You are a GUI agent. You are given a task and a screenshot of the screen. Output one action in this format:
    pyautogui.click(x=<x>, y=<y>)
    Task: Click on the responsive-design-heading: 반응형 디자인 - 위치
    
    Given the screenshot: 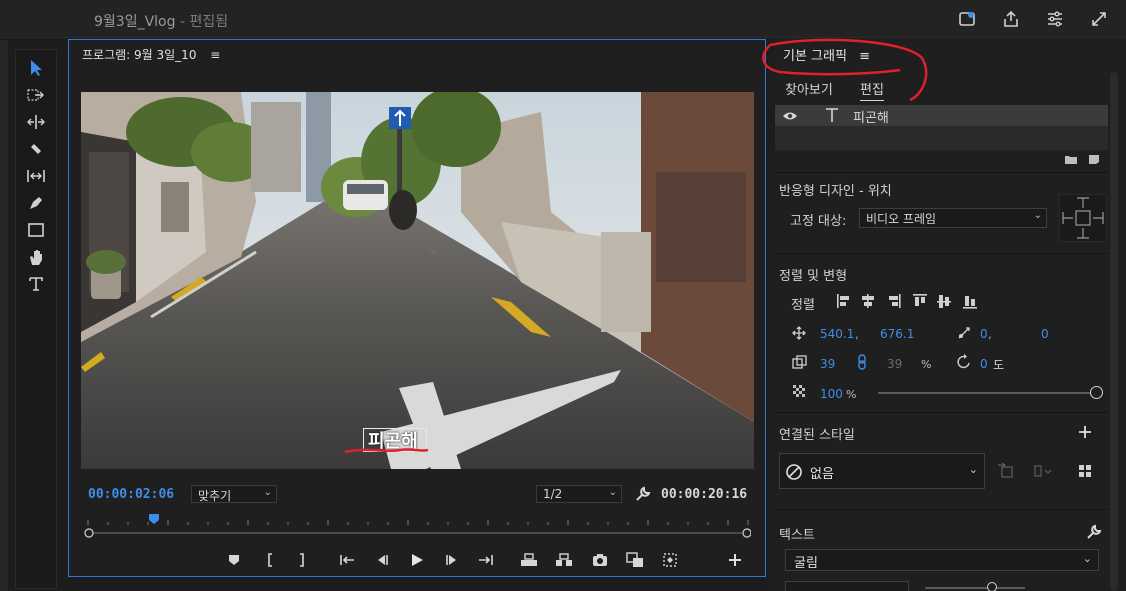 What is the action you would take?
    pyautogui.click(x=835, y=191)
    